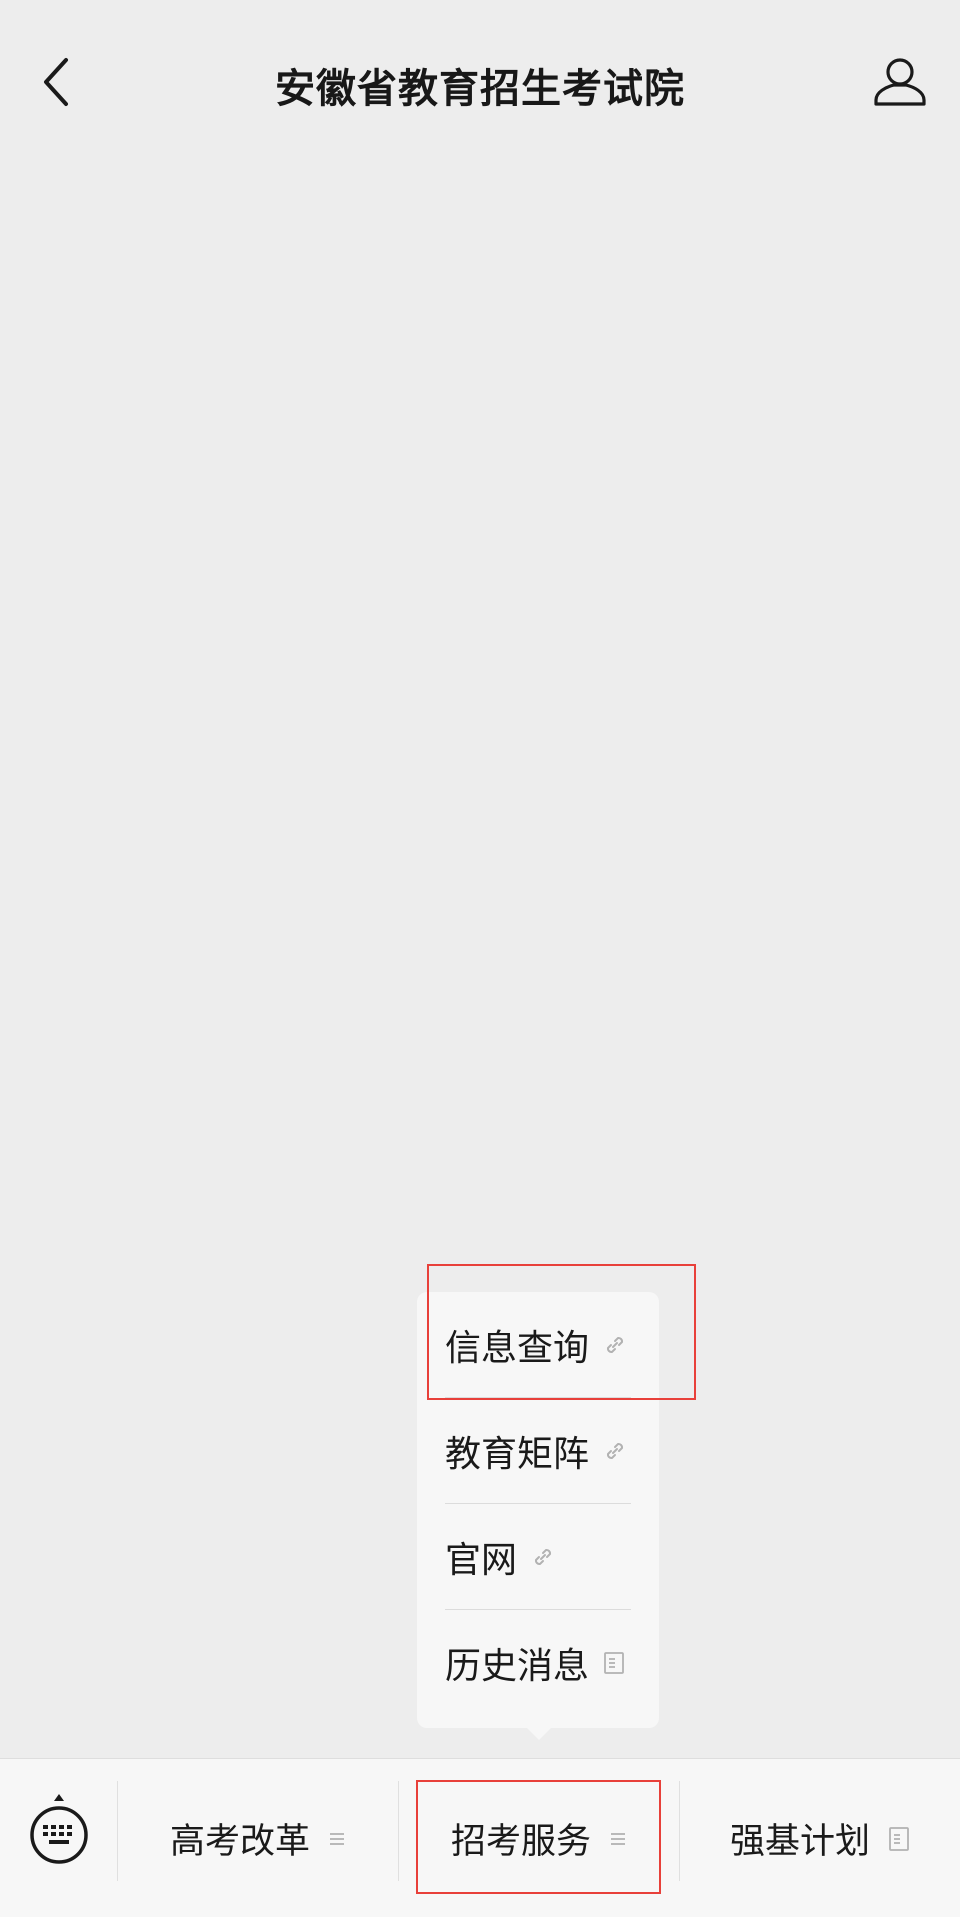  I want to click on submenu-item-label: 历史消息, so click(517, 1666).